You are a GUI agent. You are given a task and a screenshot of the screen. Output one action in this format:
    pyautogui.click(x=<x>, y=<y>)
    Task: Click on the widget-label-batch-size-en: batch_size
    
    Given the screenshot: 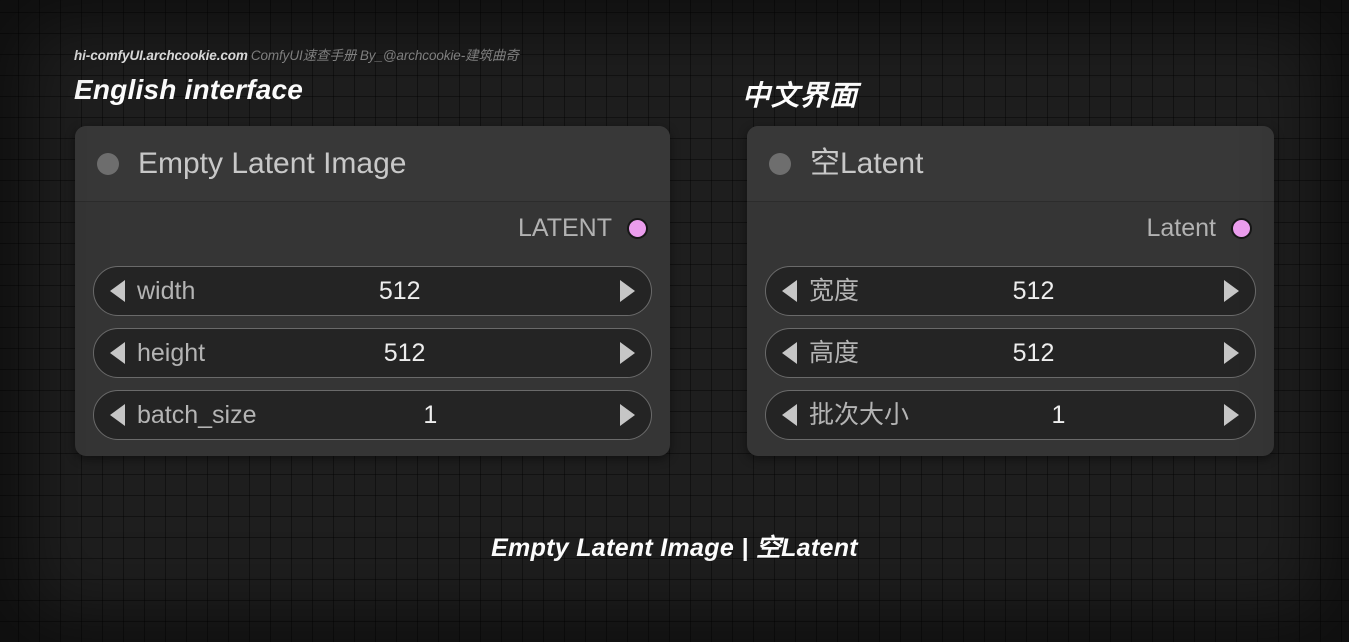 What is the action you would take?
    pyautogui.click(x=197, y=414)
    